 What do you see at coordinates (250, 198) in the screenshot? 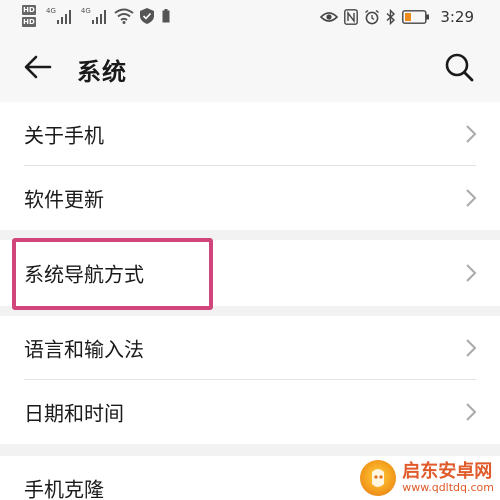
I see `settings-item-software-update: 软件更新` at bounding box center [250, 198].